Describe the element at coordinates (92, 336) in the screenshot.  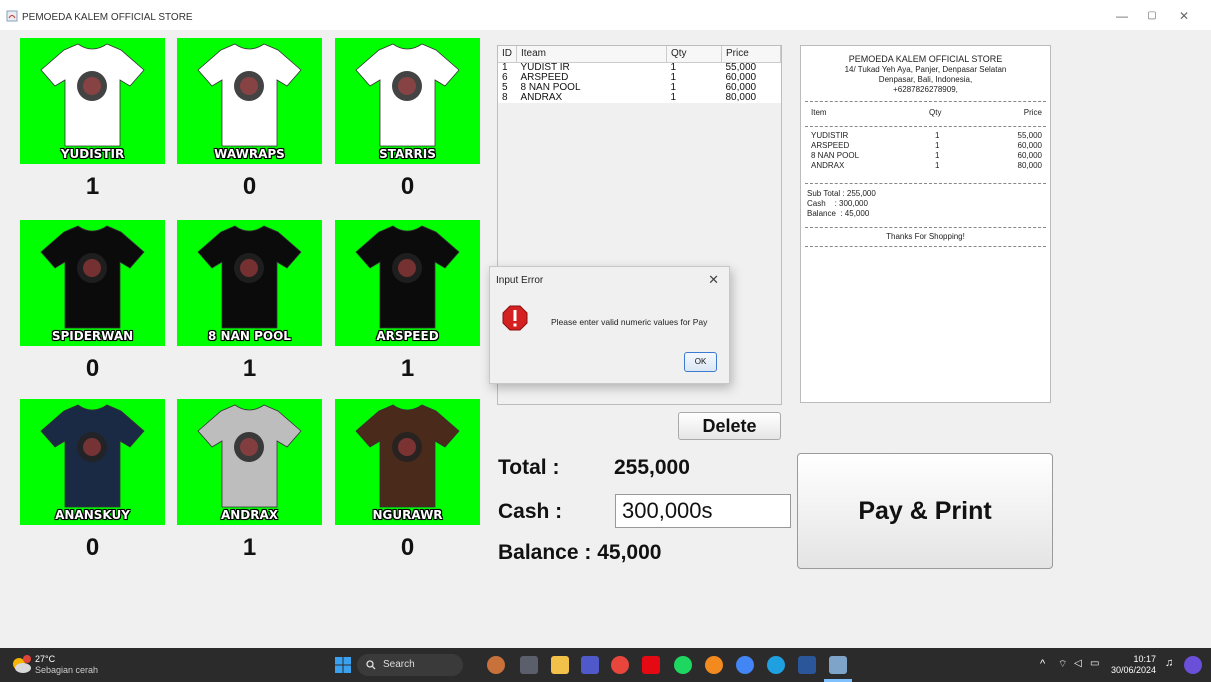
I see `product-name: SPIDERWAN` at that location.